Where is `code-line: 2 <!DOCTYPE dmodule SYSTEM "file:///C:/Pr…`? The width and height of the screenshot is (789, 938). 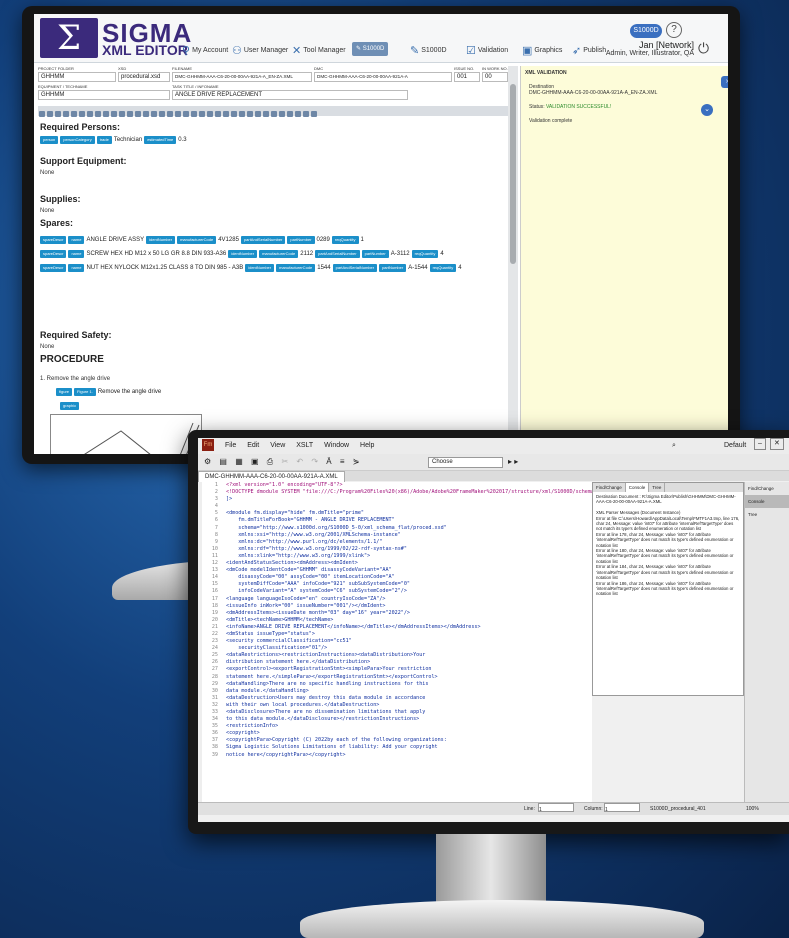 code-line: 2 <!DOCTYPE dmodule SYSTEM "file:///C:/Pr… is located at coordinates (395, 492).